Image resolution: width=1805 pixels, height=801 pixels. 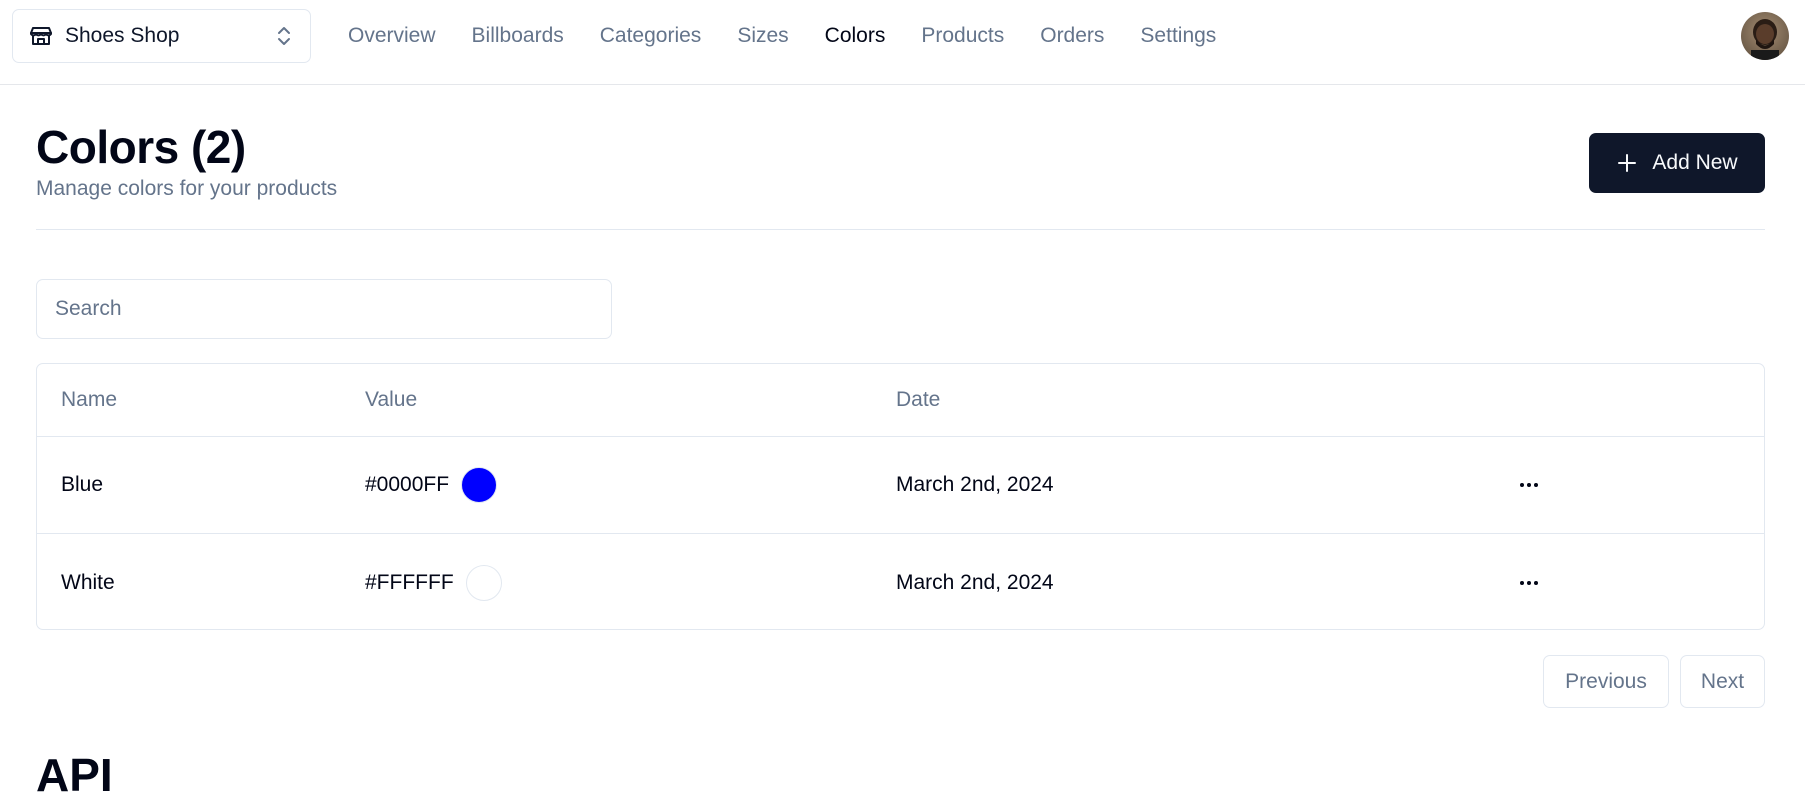 I want to click on store-name: Shoes Shop, so click(x=122, y=35).